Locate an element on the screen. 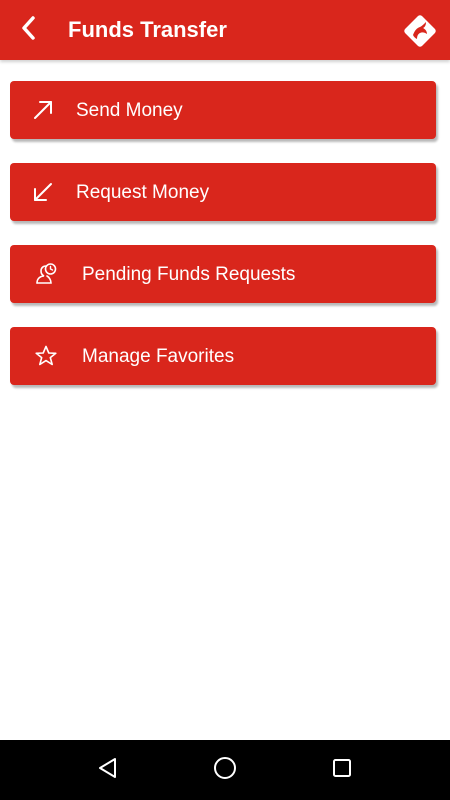 This screenshot has height=800, width=450. nav-back-icon is located at coordinates (108, 770).